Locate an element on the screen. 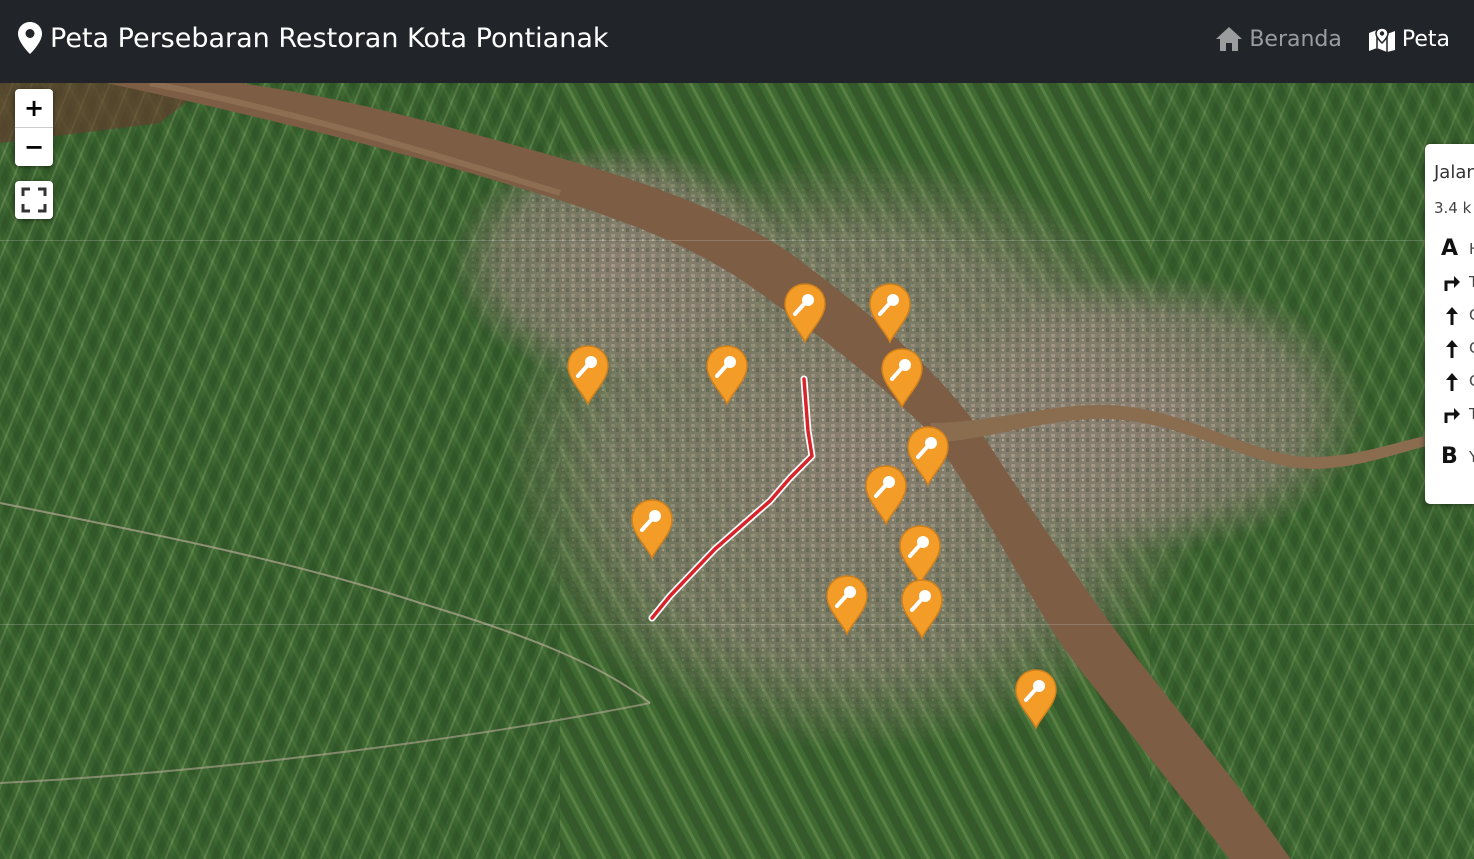 This screenshot has width=1474, height=859. route-instructions-panel: Jalan 3.4 k A H T C C C T B Y is located at coordinates (1449, 324).